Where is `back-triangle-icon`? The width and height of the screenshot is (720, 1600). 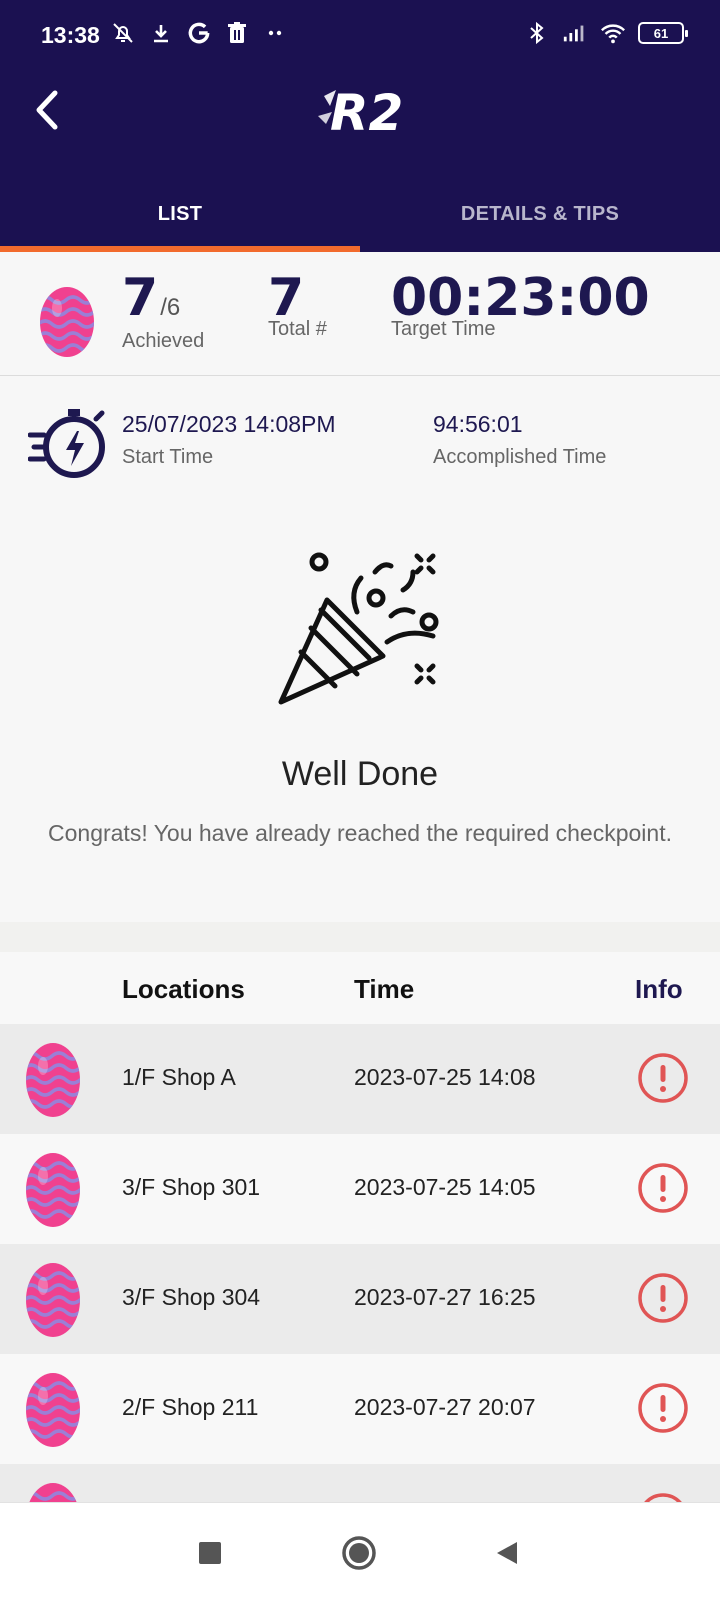
back-triangle-icon is located at coordinates (507, 1553).